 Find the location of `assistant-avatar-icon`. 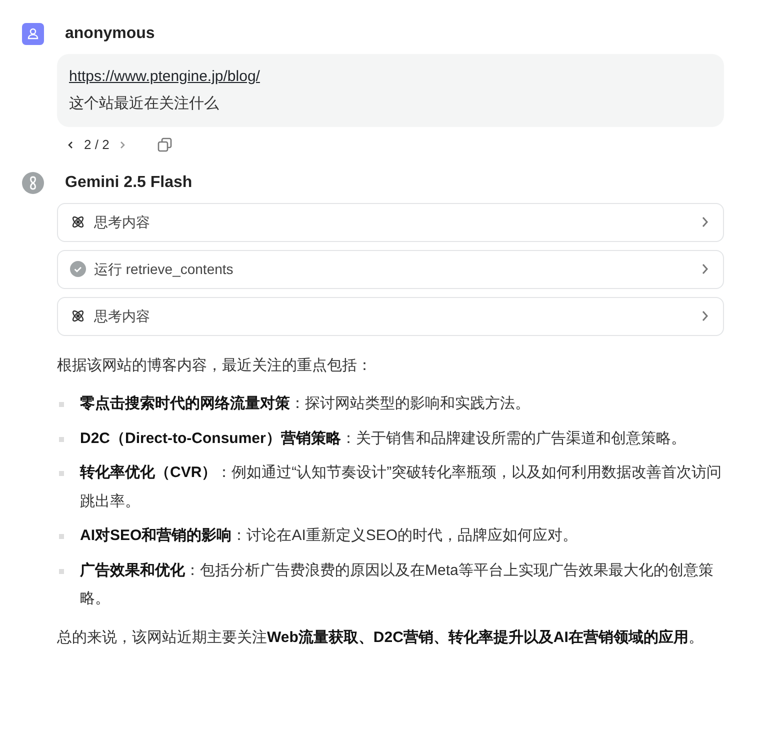

assistant-avatar-icon is located at coordinates (33, 183).